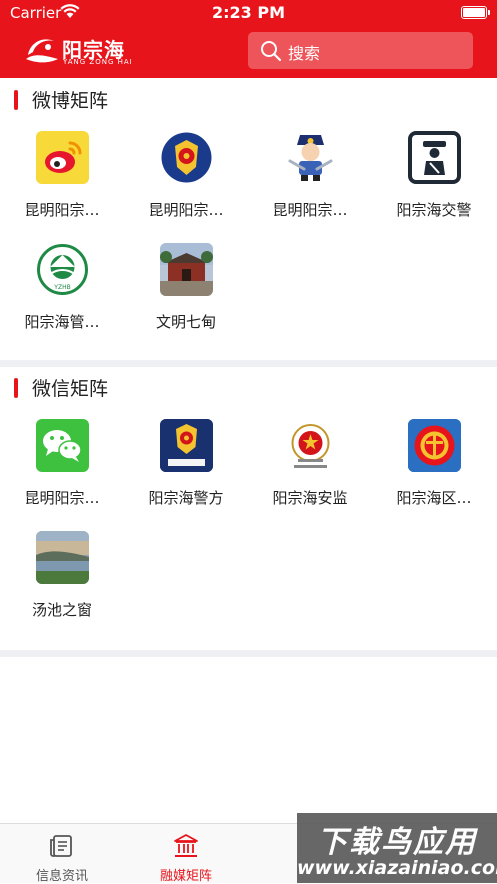 The width and height of the screenshot is (497, 884). What do you see at coordinates (61, 610) in the screenshot?
I see `account-label: 汤池之窗` at bounding box center [61, 610].